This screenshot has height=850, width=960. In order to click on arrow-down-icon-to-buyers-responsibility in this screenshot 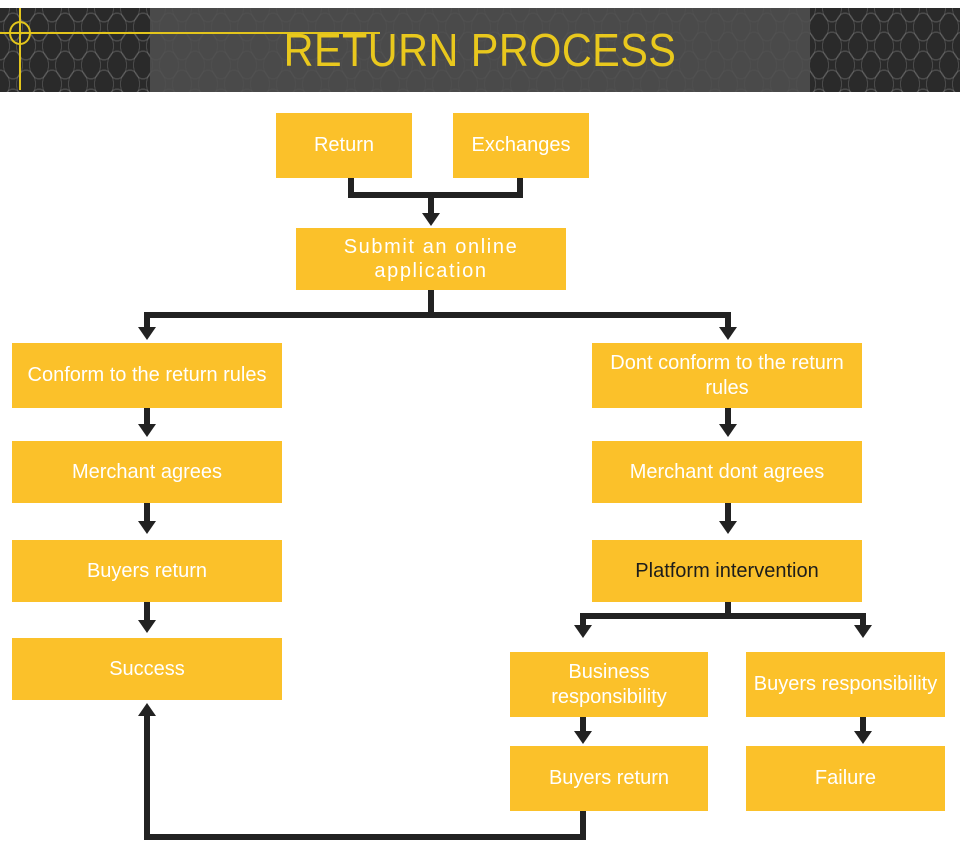, I will do `click(863, 631)`.